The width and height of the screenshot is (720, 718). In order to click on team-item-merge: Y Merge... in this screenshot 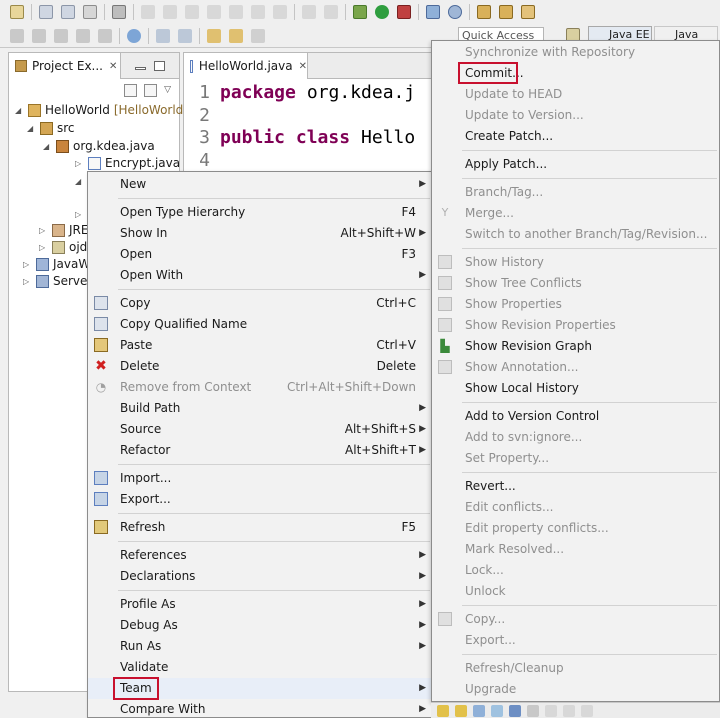, I will do `click(575, 213)`.